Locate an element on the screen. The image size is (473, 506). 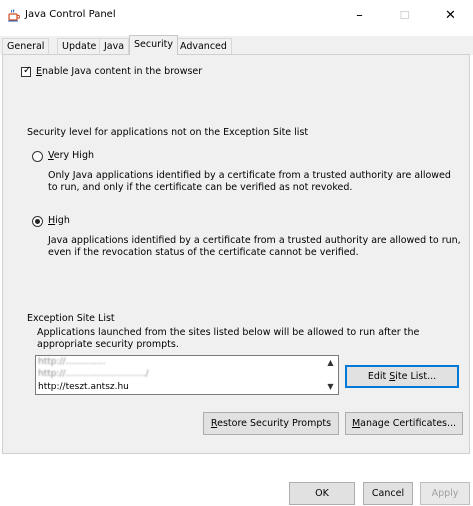
minimize-button: – is located at coordinates (359, 15).